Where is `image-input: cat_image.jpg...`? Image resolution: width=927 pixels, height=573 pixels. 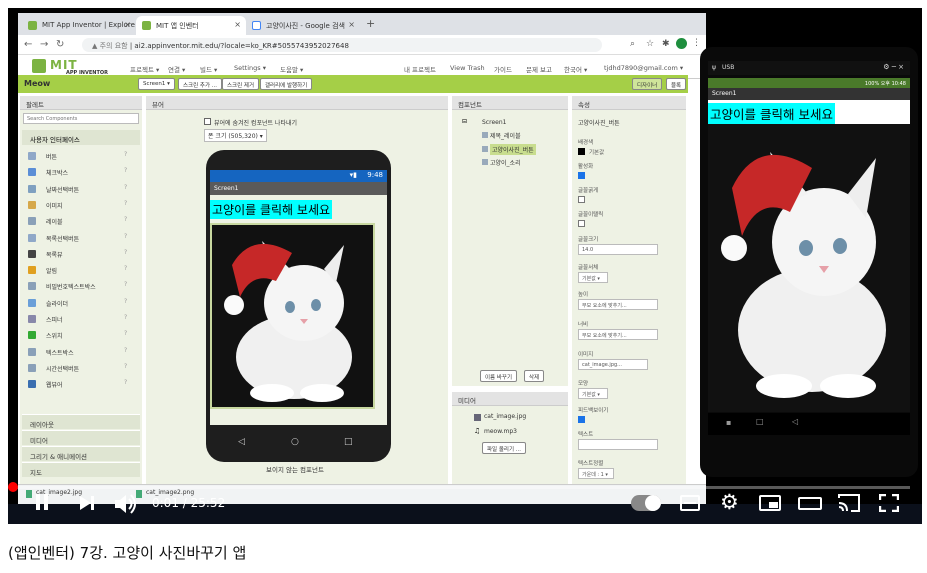
image-input: cat_image.jpg... is located at coordinates (613, 364).